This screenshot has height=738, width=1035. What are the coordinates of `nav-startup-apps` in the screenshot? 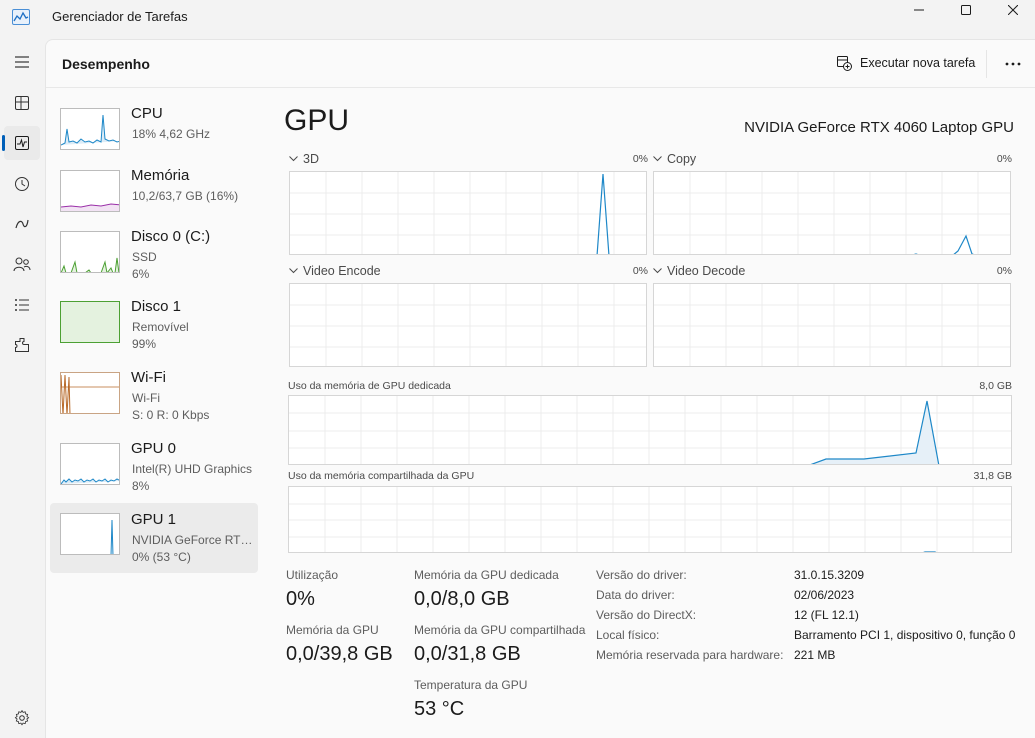 It's located at (22, 224).